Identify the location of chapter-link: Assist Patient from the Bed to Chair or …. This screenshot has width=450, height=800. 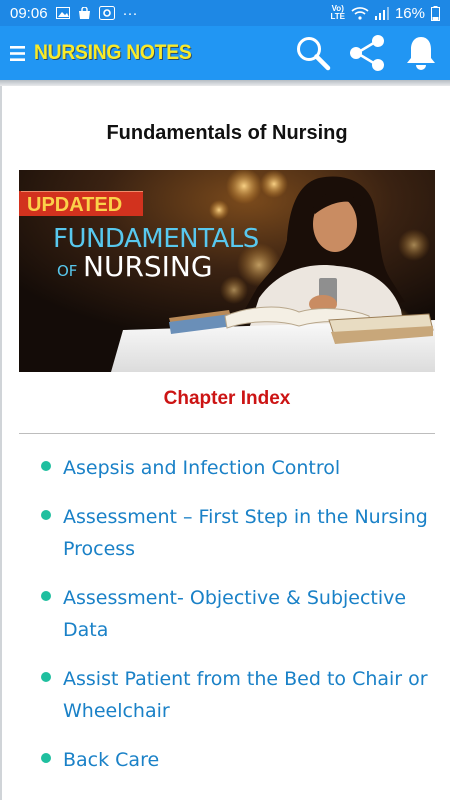
(249, 695).